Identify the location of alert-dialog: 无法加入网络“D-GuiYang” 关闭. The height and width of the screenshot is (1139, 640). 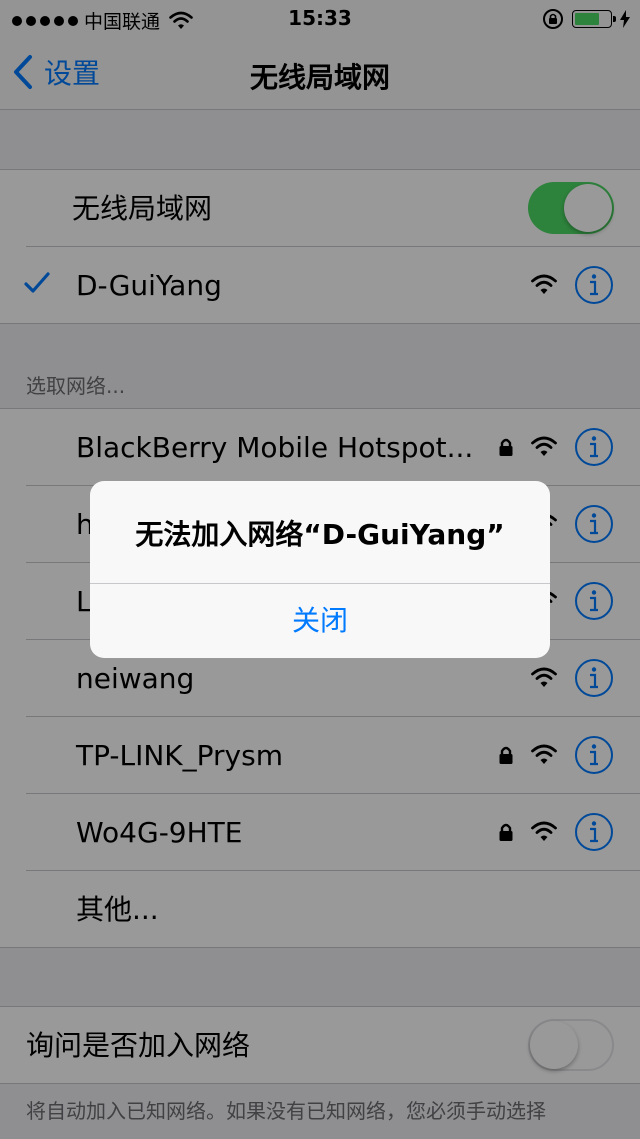
(320, 569).